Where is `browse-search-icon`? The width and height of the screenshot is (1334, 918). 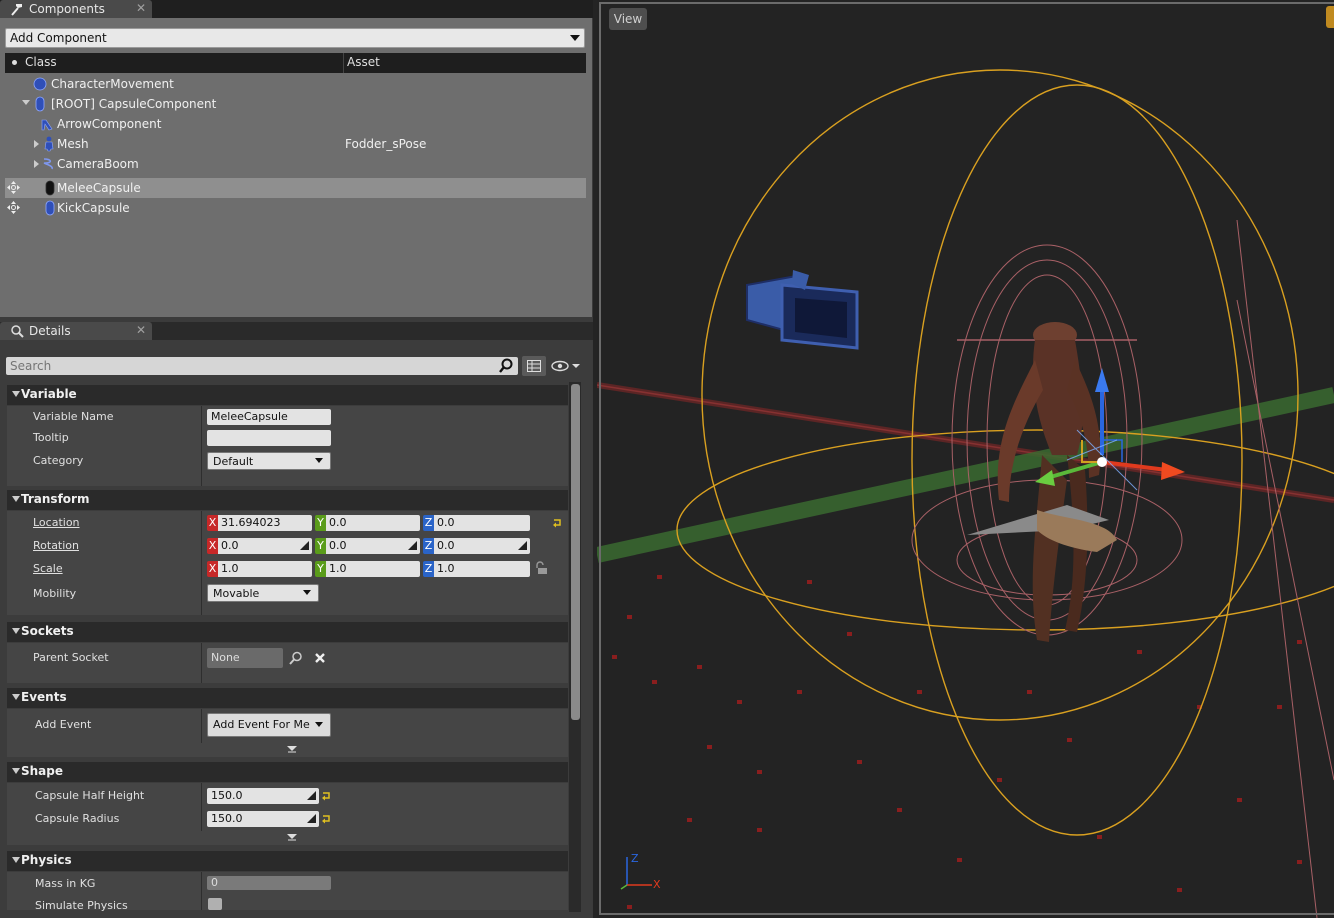
browse-search-icon is located at coordinates (296, 658).